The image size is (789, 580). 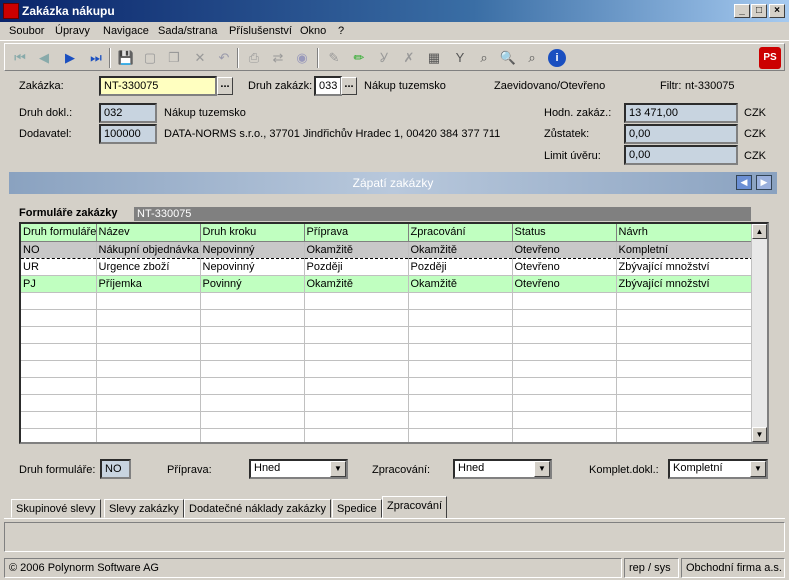 What do you see at coordinates (409, 58) in the screenshot?
I see `clear-filter-icon: ✗` at bounding box center [409, 58].